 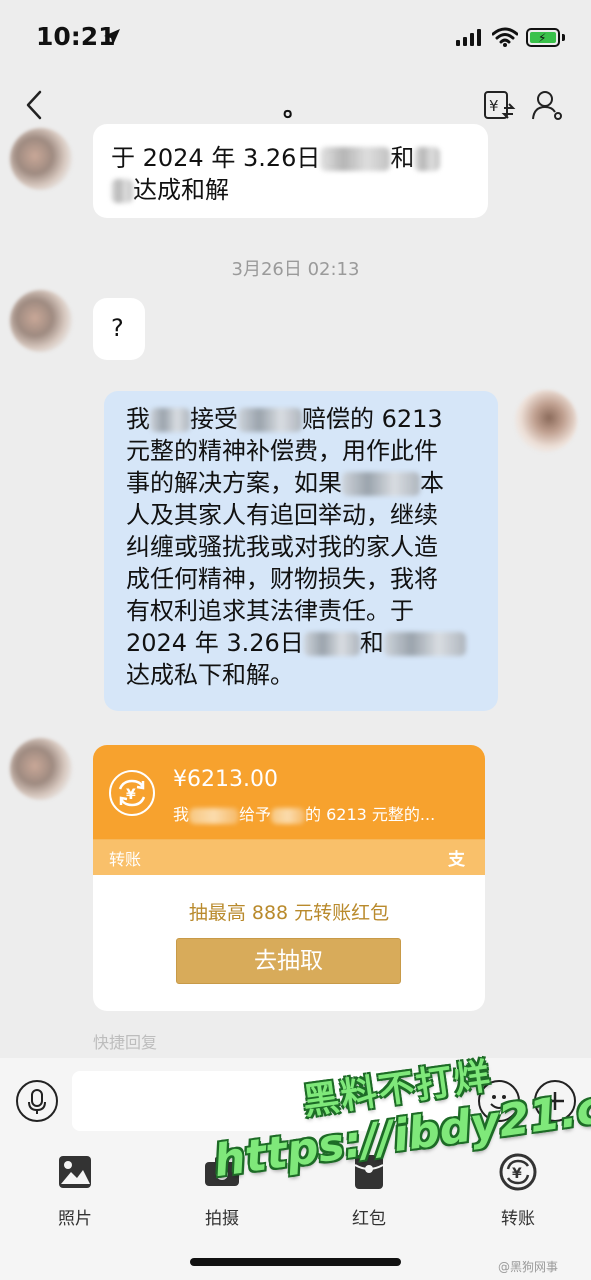 I want to click on quick-reply-link: 快捷回复, so click(x=125, y=1041).